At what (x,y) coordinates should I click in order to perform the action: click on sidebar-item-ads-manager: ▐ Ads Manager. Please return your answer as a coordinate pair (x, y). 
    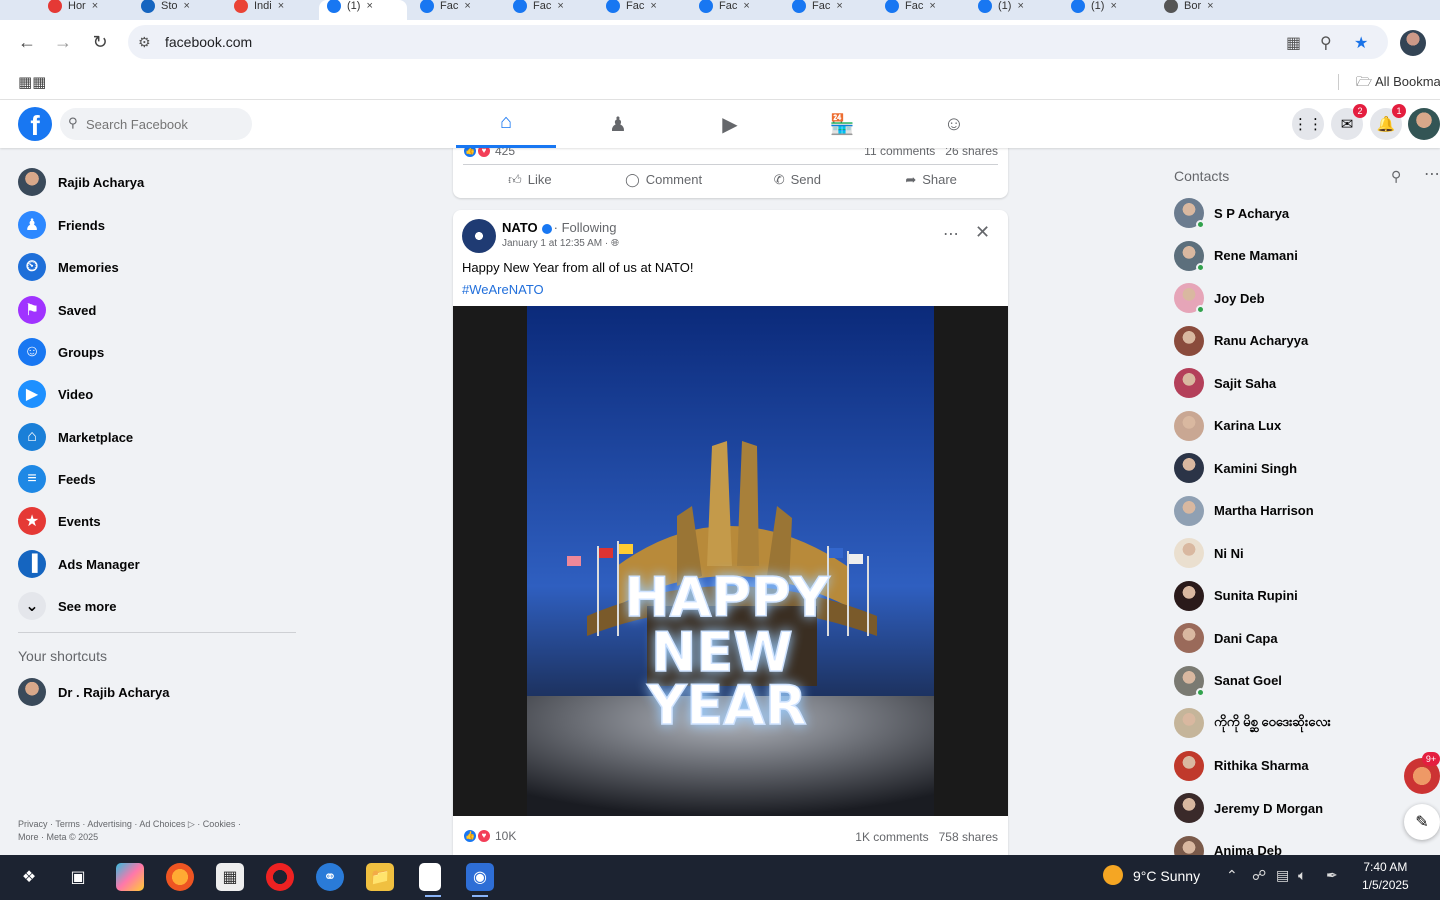
    Looking at the image, I should click on (79, 564).